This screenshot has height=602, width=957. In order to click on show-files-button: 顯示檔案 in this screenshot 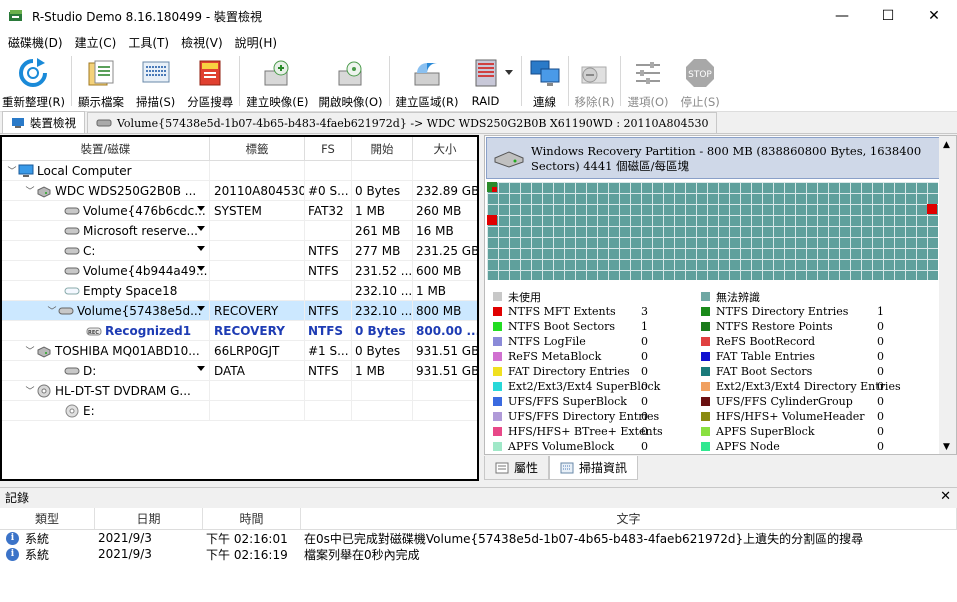, I will do `click(101, 81)`.